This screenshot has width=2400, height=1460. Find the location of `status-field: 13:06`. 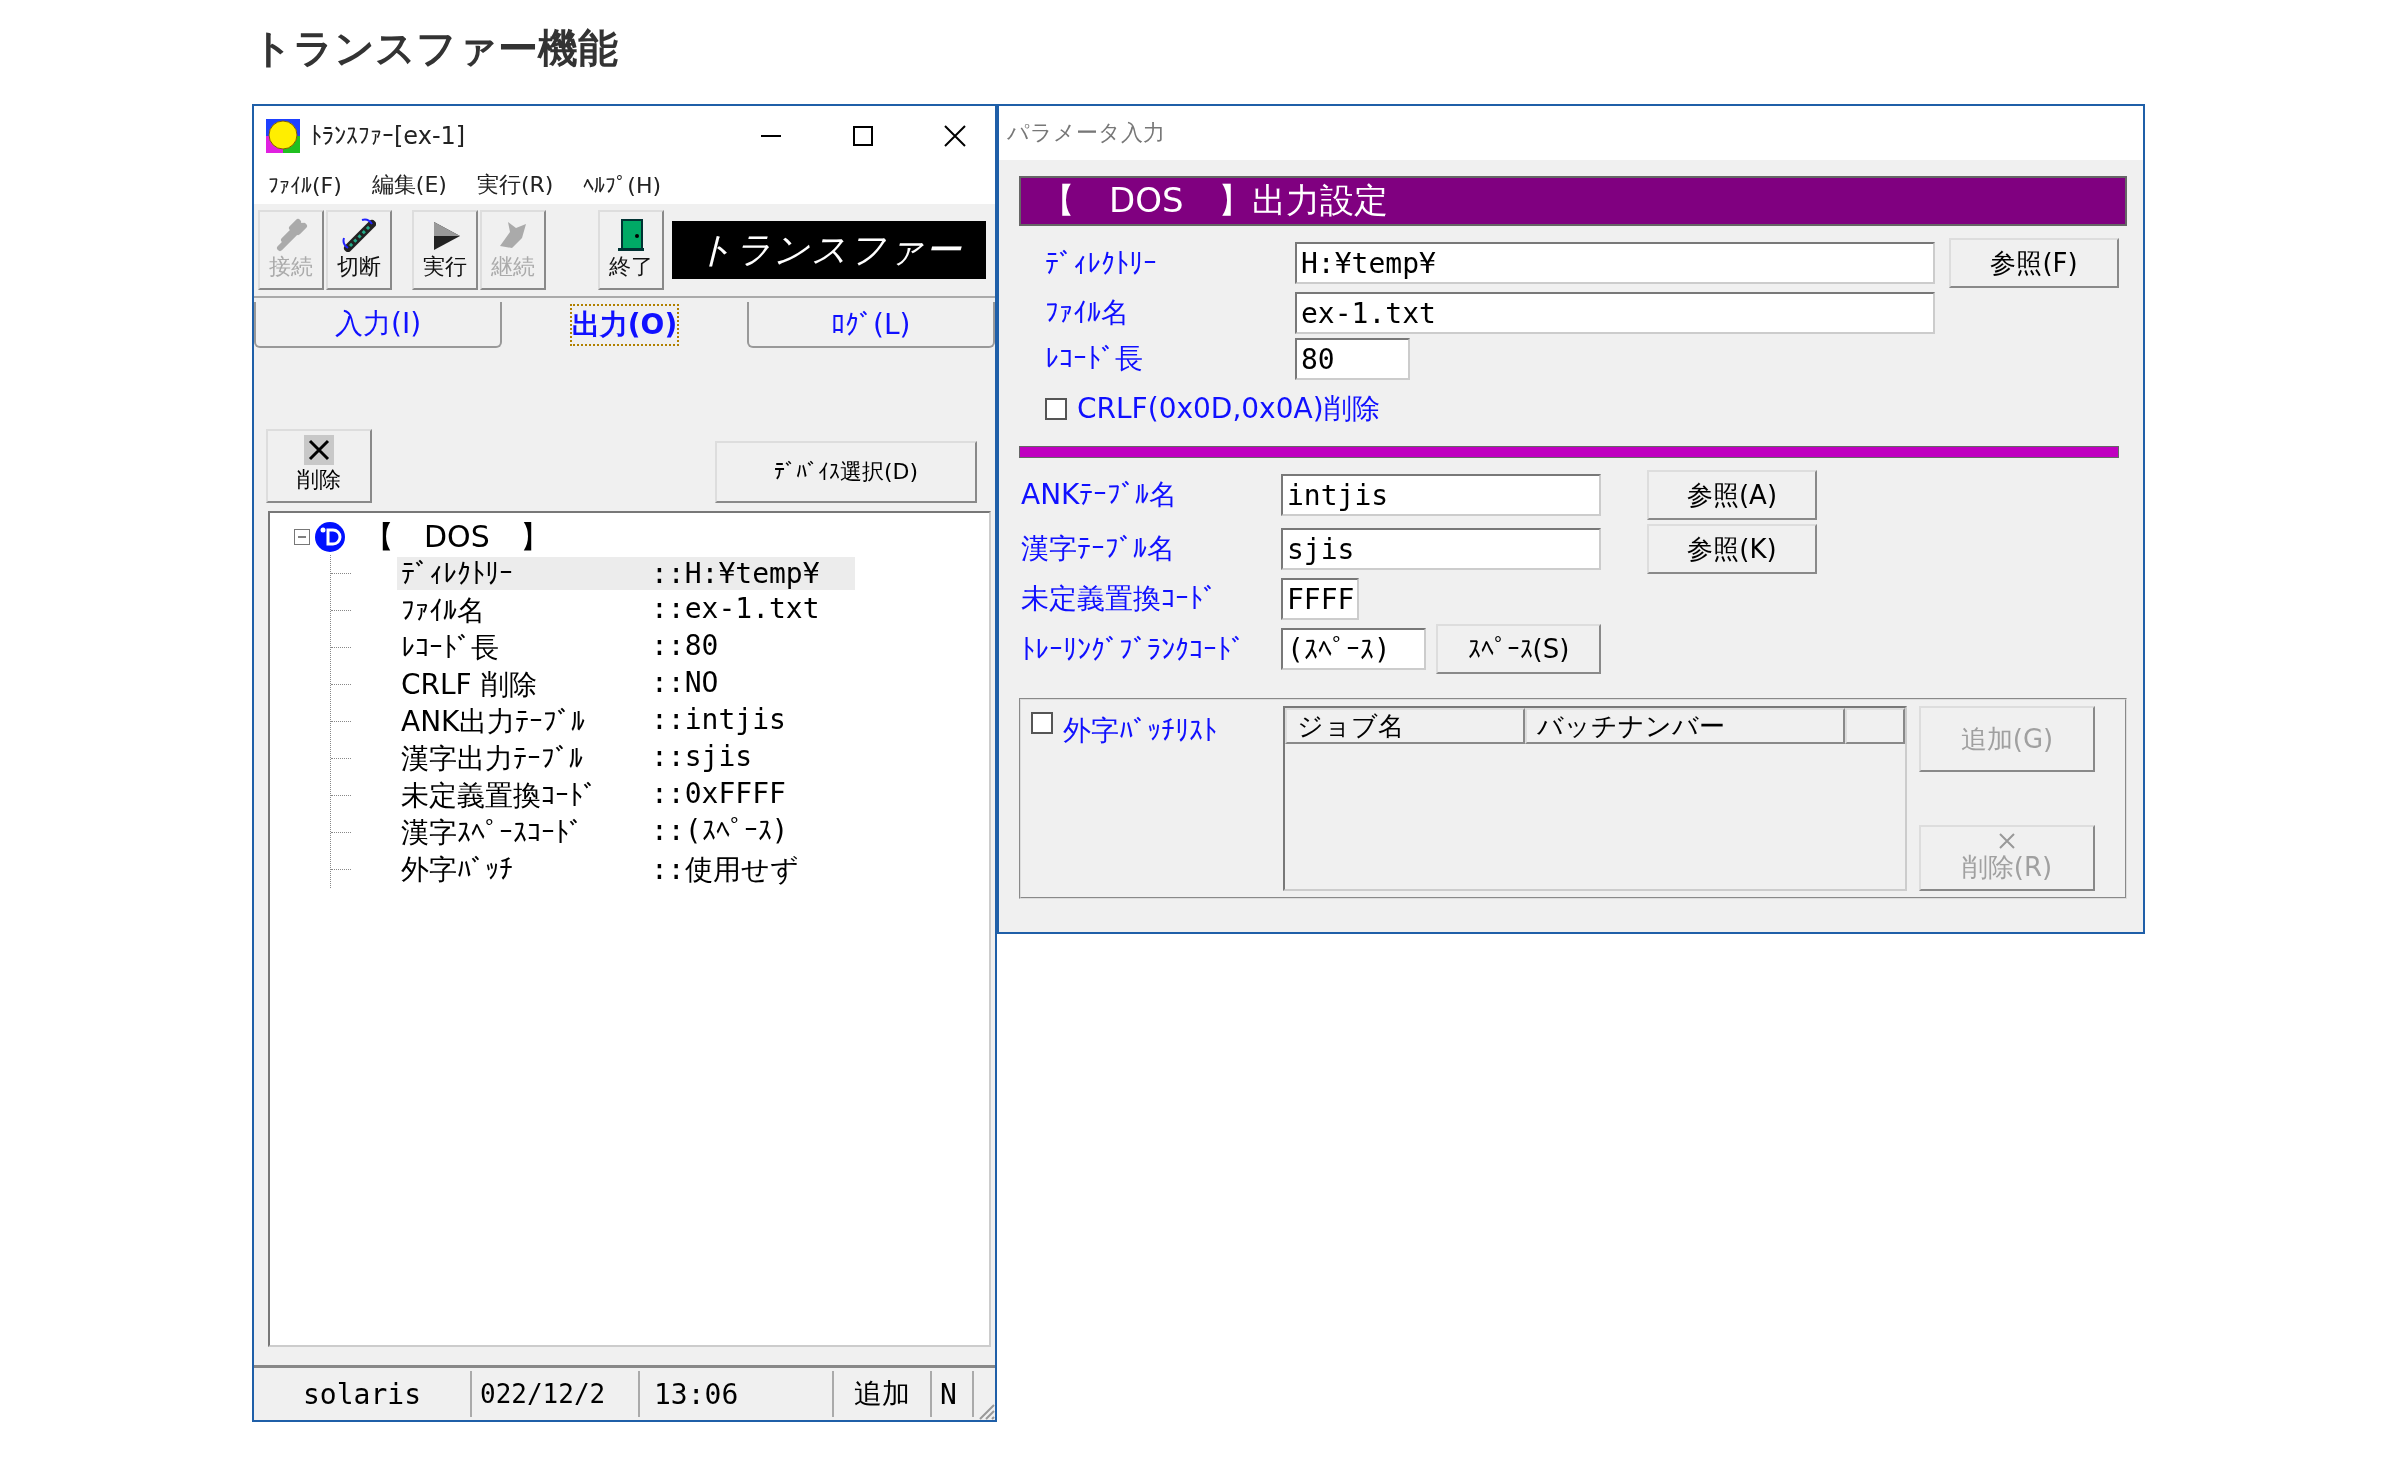

status-field: 13:06 is located at coordinates (737, 1394).